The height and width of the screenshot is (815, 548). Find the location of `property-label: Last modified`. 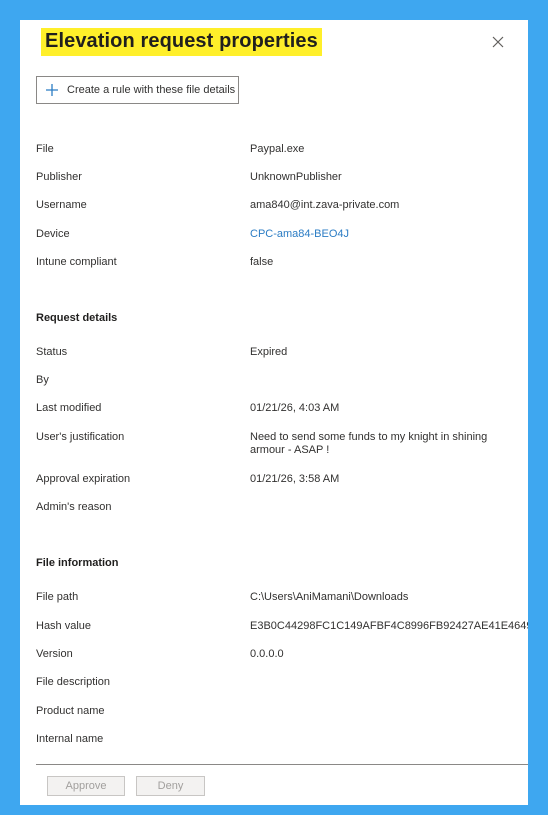

property-label: Last modified is located at coordinates (69, 408).